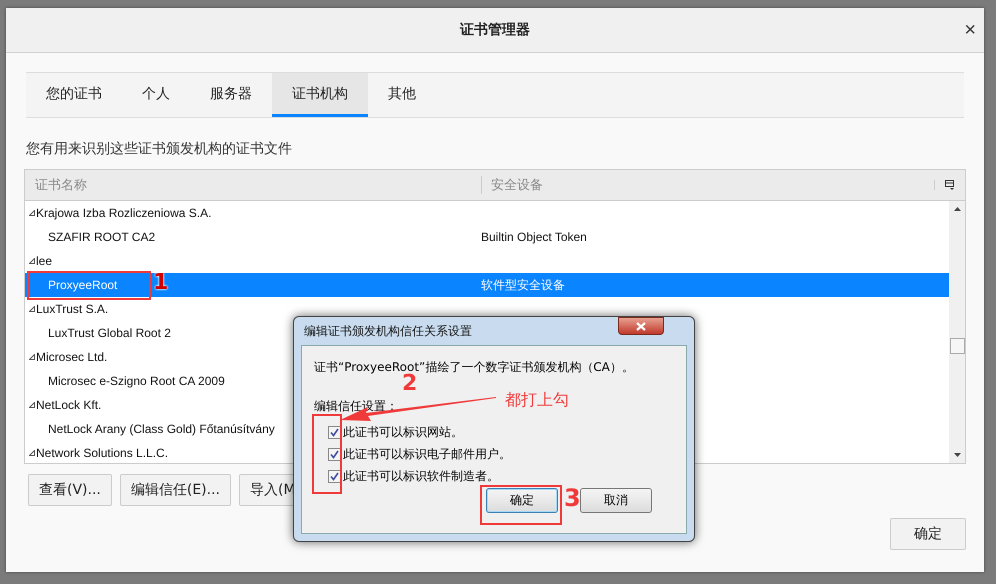 The height and width of the screenshot is (584, 996). Describe the element at coordinates (533, 237) in the screenshot. I see `security-device: Builtin Object Token` at that location.